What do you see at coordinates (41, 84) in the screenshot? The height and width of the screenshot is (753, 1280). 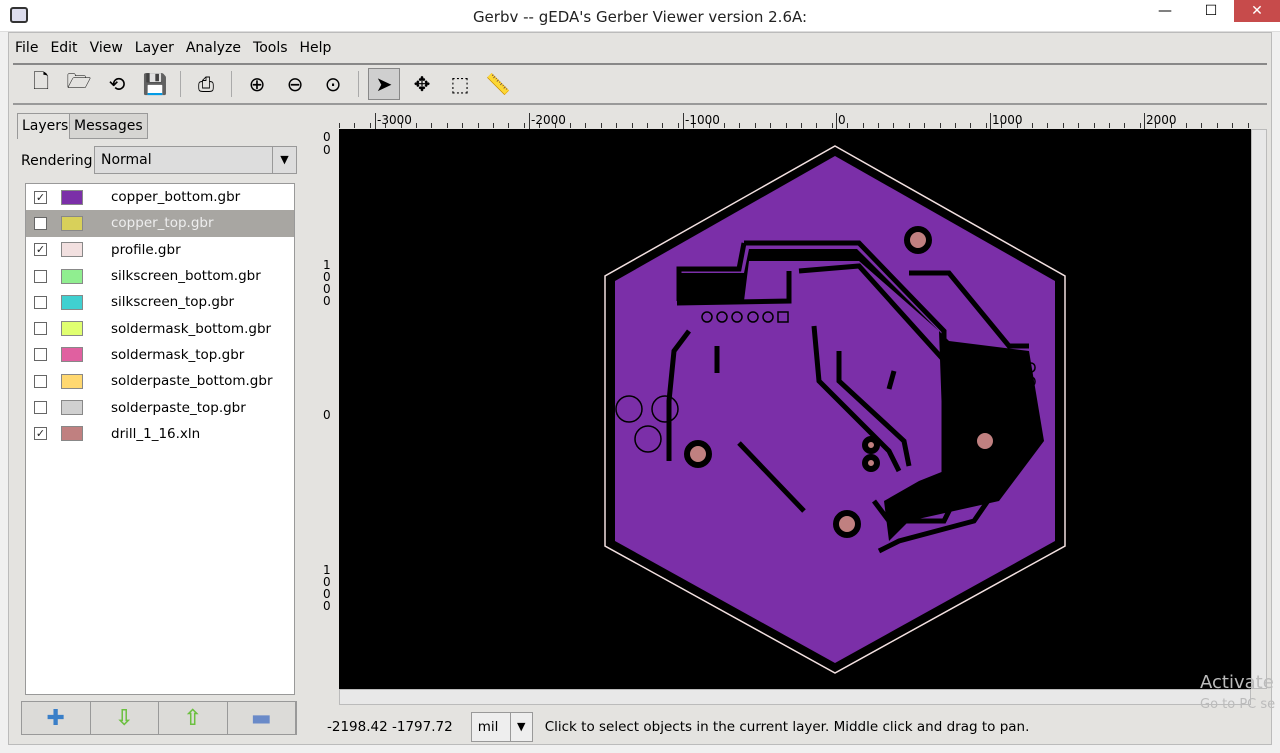 I see `new-file-button: 🗋` at bounding box center [41, 84].